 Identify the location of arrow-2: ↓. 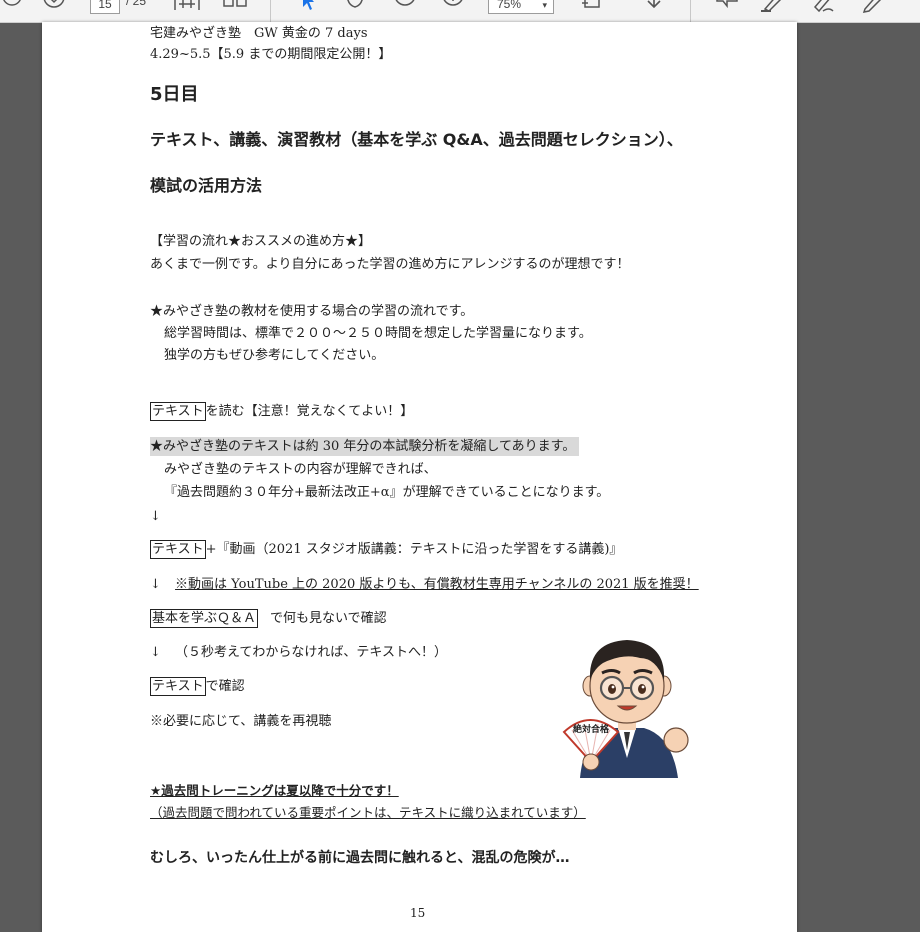
(155, 584).